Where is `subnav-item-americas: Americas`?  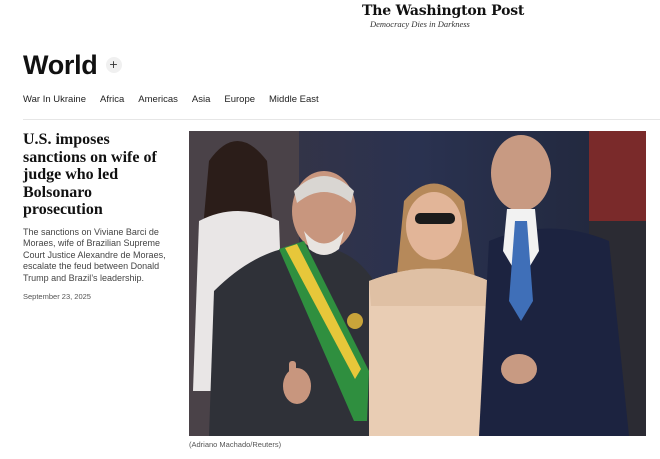
subnav-item-americas: Americas is located at coordinates (158, 99).